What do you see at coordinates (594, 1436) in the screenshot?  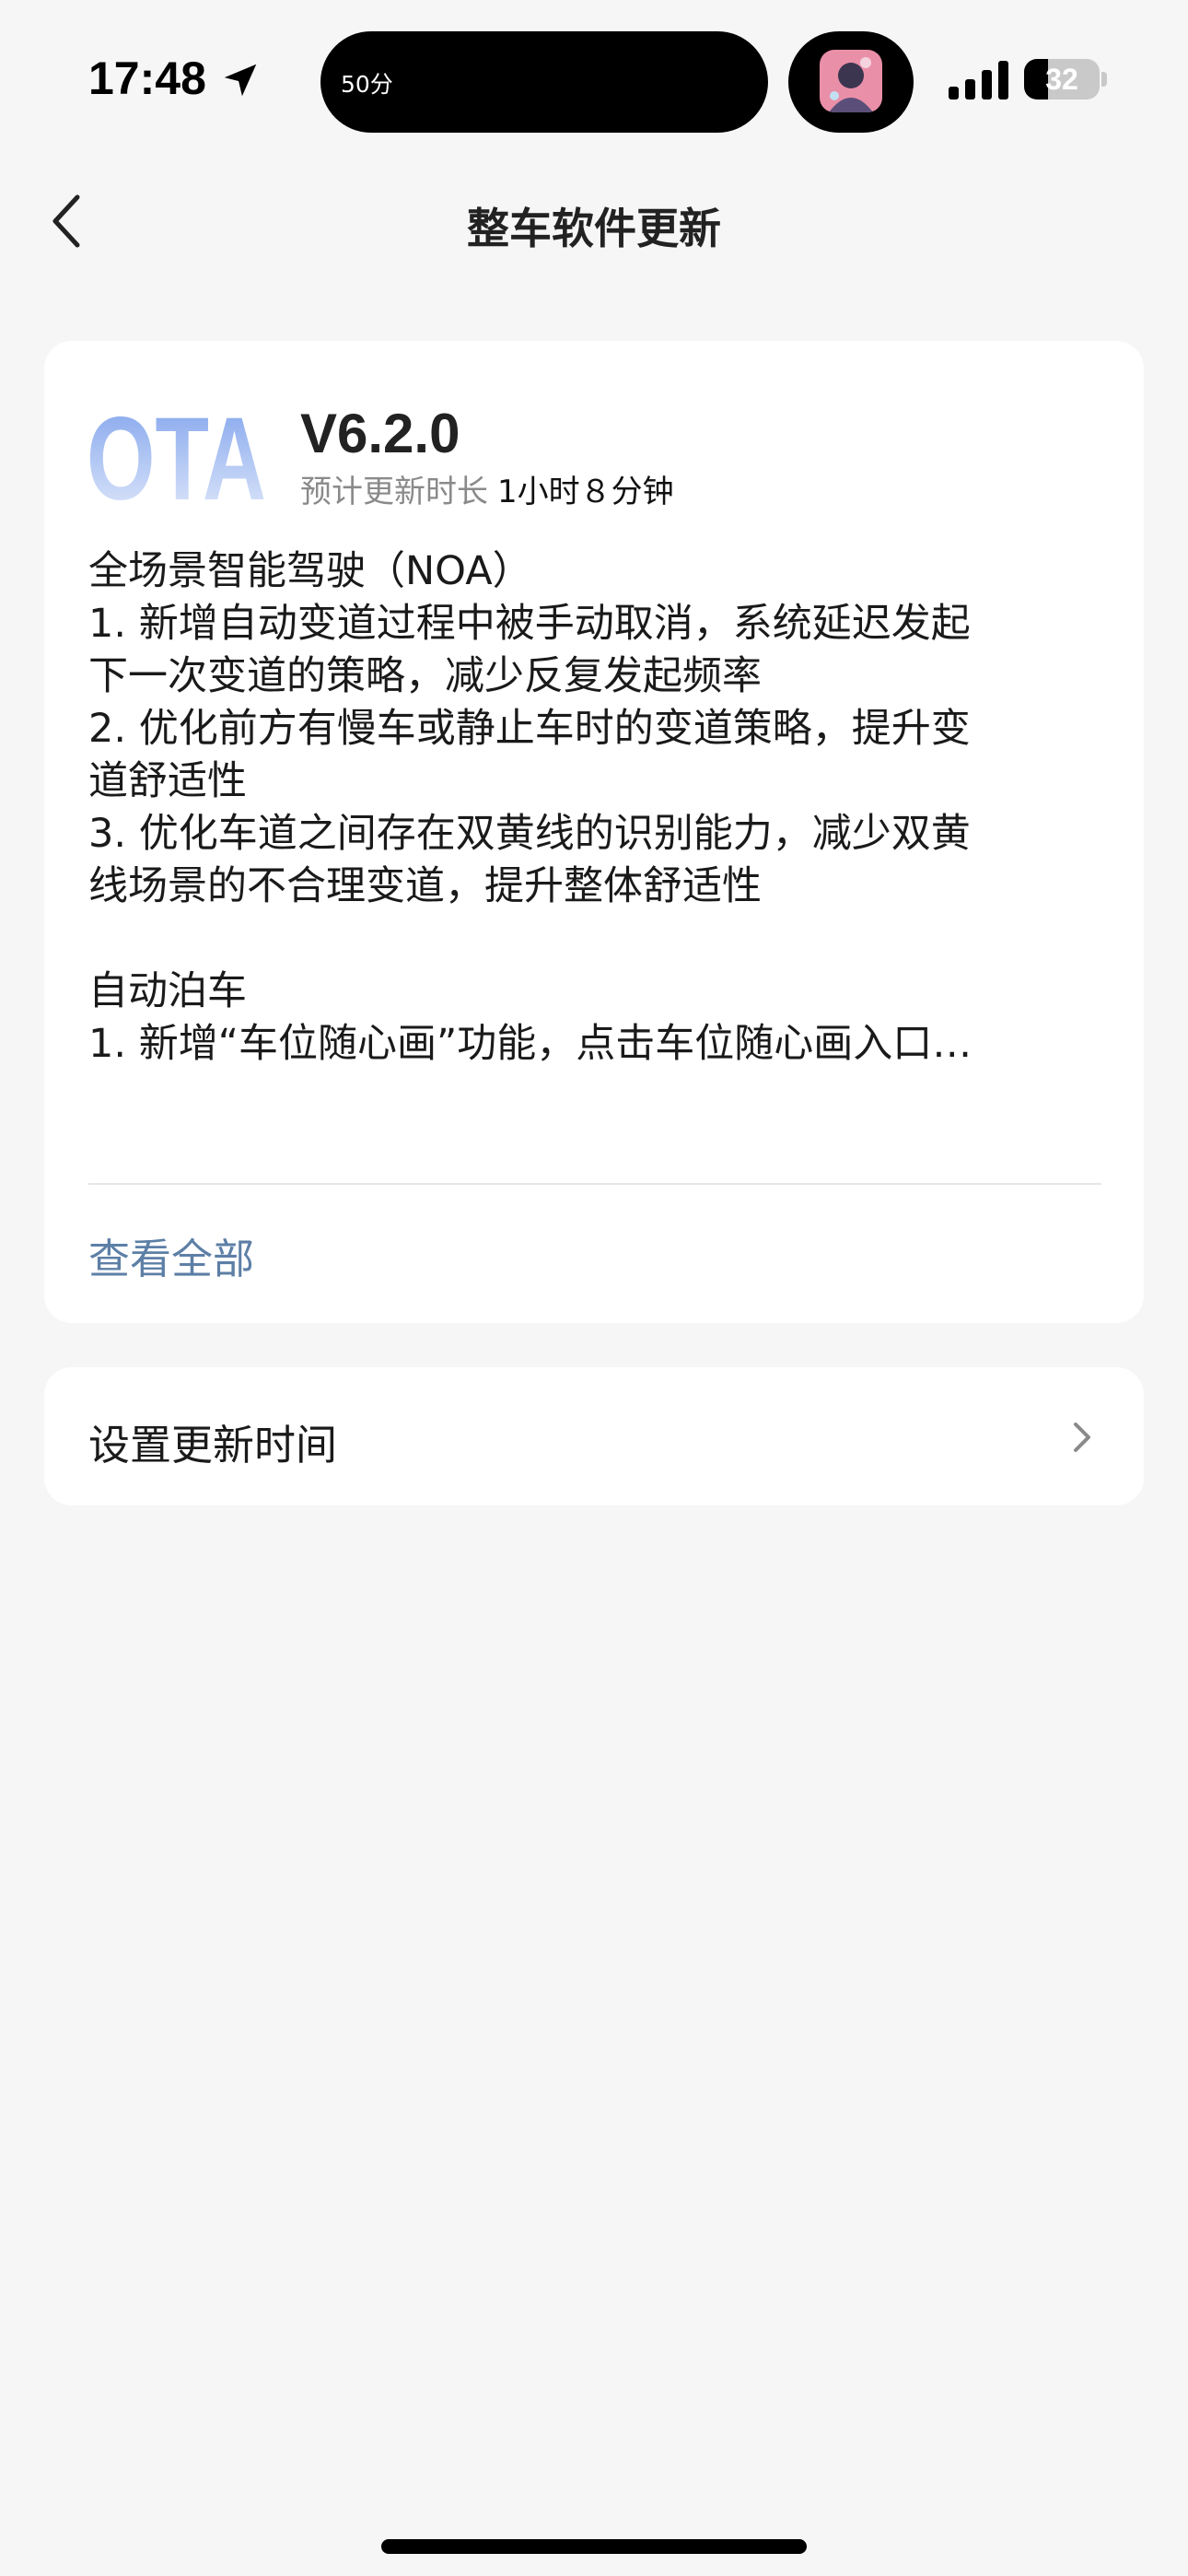 I see `set-update-time-row: 设置更新时间` at bounding box center [594, 1436].